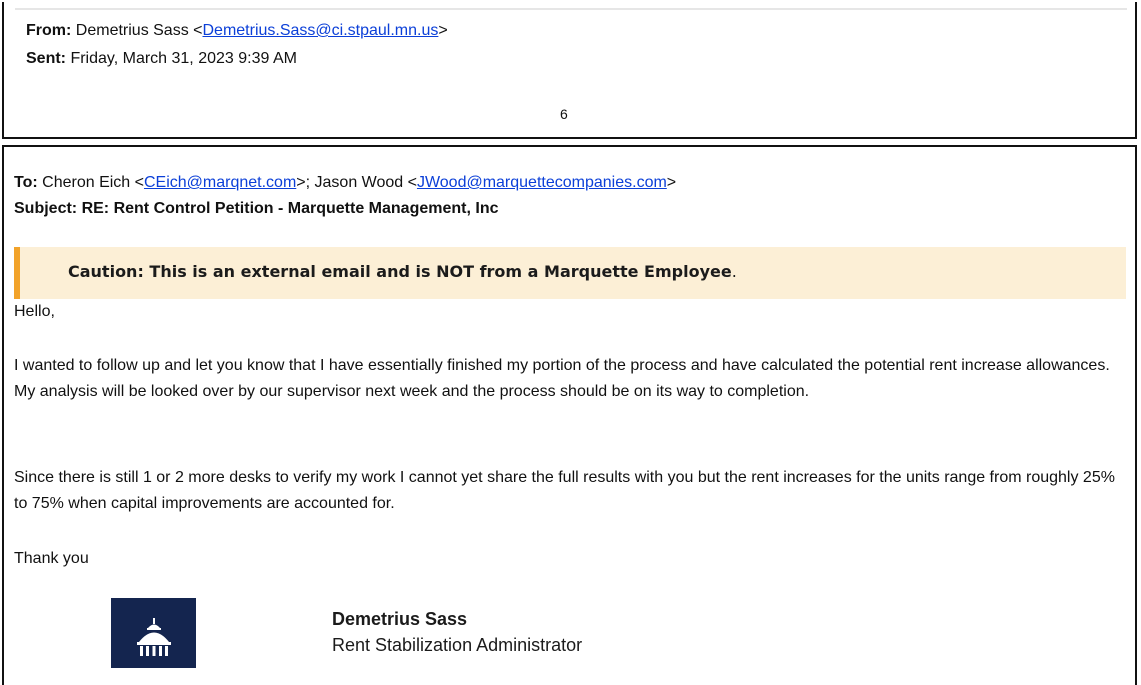  What do you see at coordinates (671, 182) in the screenshot?
I see `to-close: >` at bounding box center [671, 182].